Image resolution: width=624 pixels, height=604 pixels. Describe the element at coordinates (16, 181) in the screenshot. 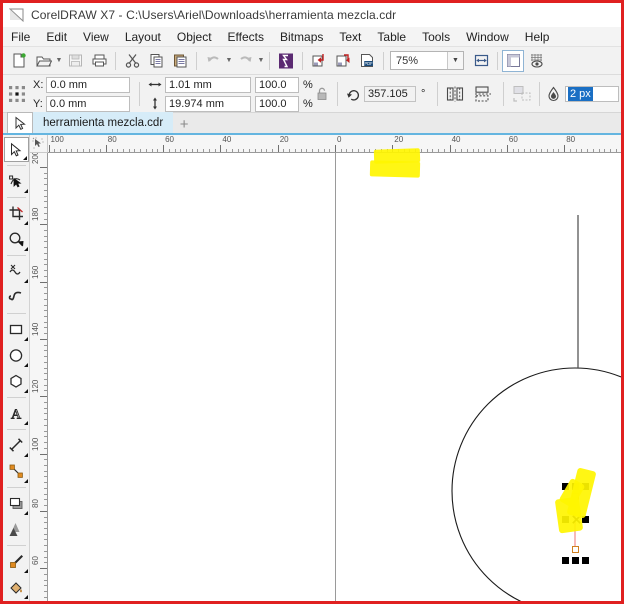

I see `tool-shape` at that location.